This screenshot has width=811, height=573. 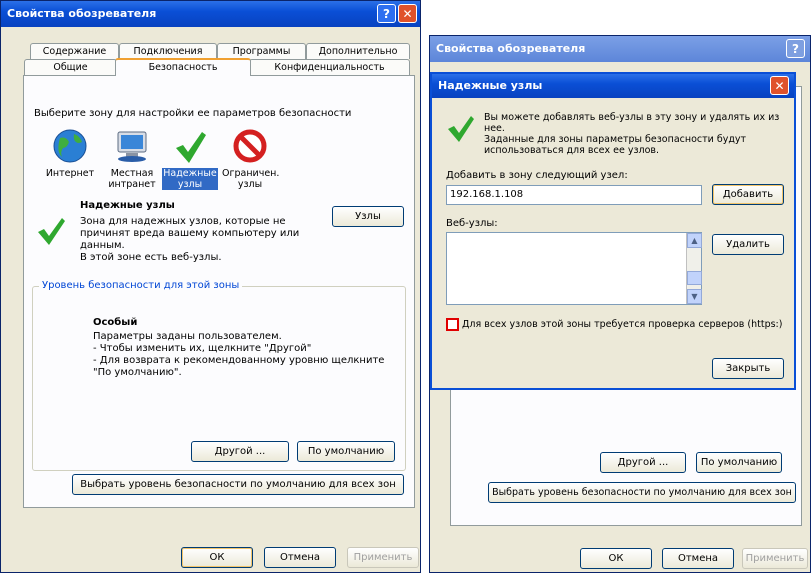 What do you see at coordinates (250, 146) in the screenshot?
I see `restricted-icon` at bounding box center [250, 146].